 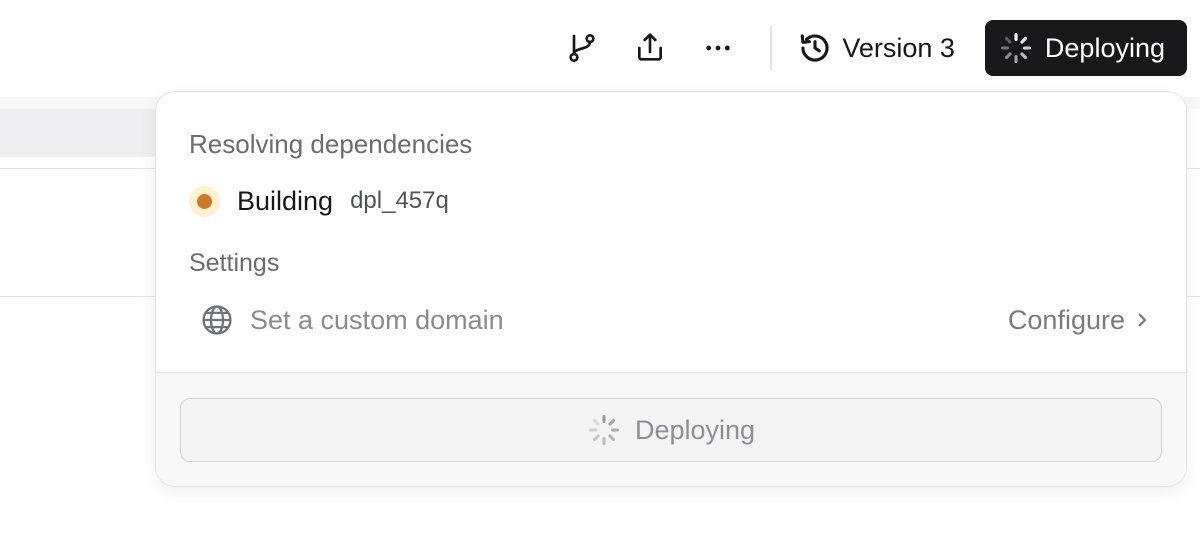 What do you see at coordinates (285, 200) in the screenshot?
I see `build-status-label: Building` at bounding box center [285, 200].